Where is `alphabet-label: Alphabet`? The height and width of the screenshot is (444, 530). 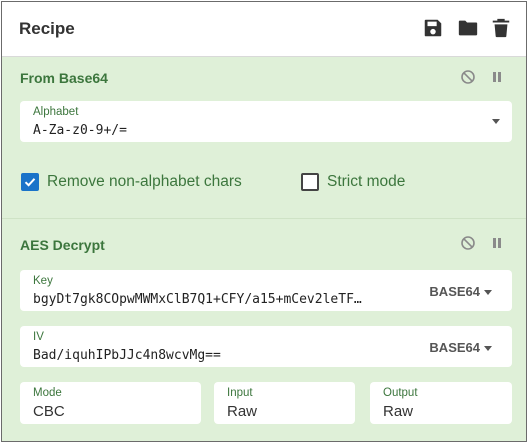 alphabet-label: Alphabet is located at coordinates (56, 112).